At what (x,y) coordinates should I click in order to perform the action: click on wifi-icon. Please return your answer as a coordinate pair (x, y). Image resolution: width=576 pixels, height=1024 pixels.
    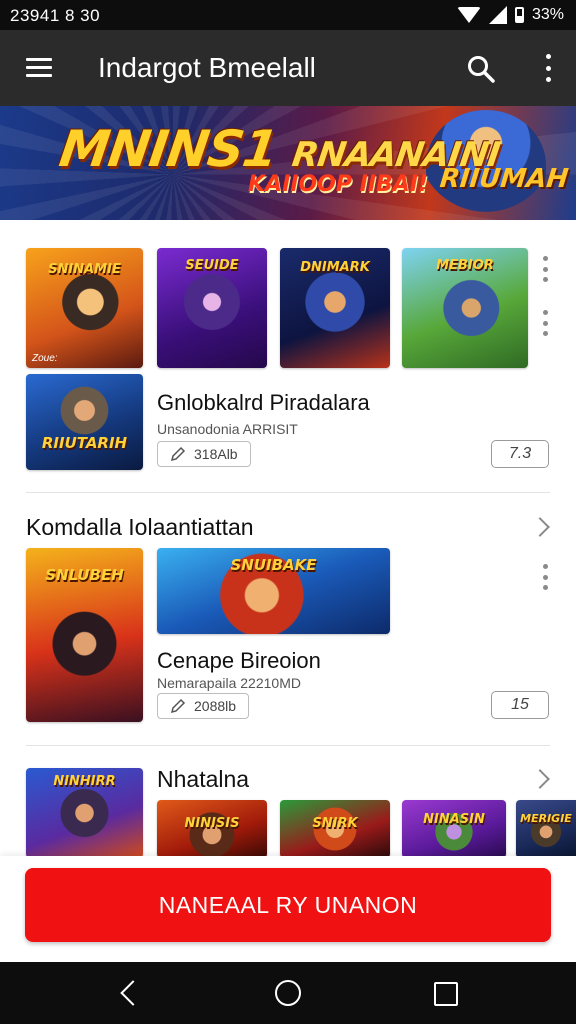
    Looking at the image, I should click on (468, 15).